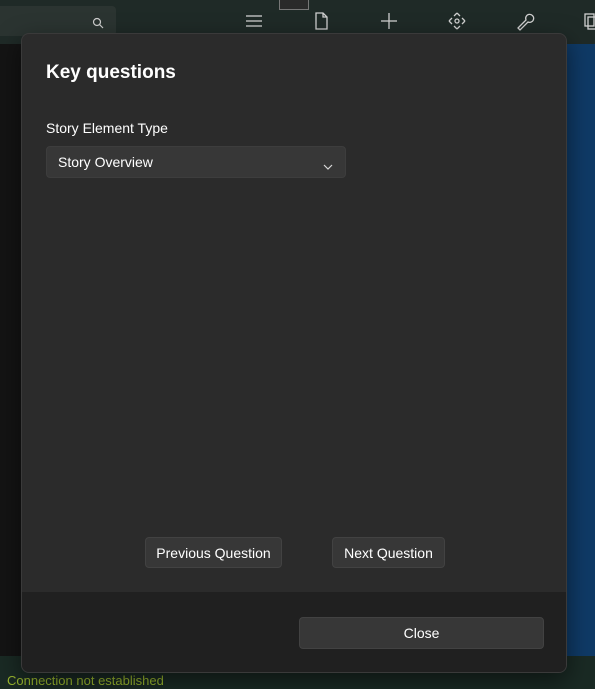 This screenshot has width=595, height=689. I want to click on search-icon, so click(98, 23).